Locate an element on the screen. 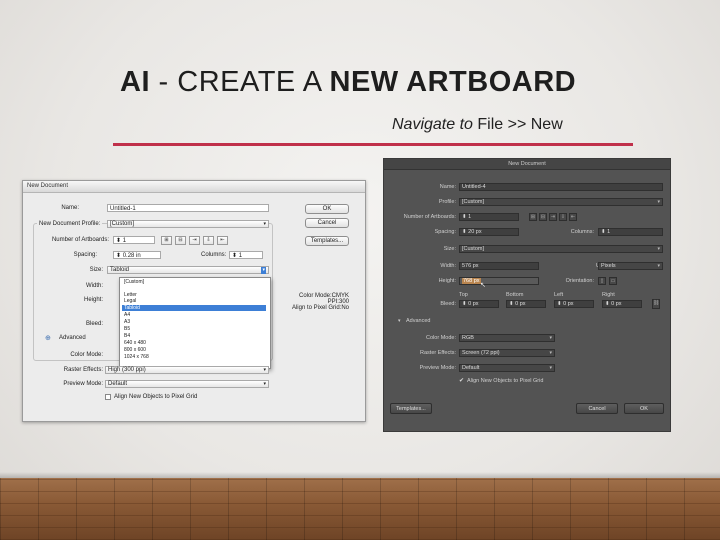  size-option: B4 is located at coordinates (194, 336).